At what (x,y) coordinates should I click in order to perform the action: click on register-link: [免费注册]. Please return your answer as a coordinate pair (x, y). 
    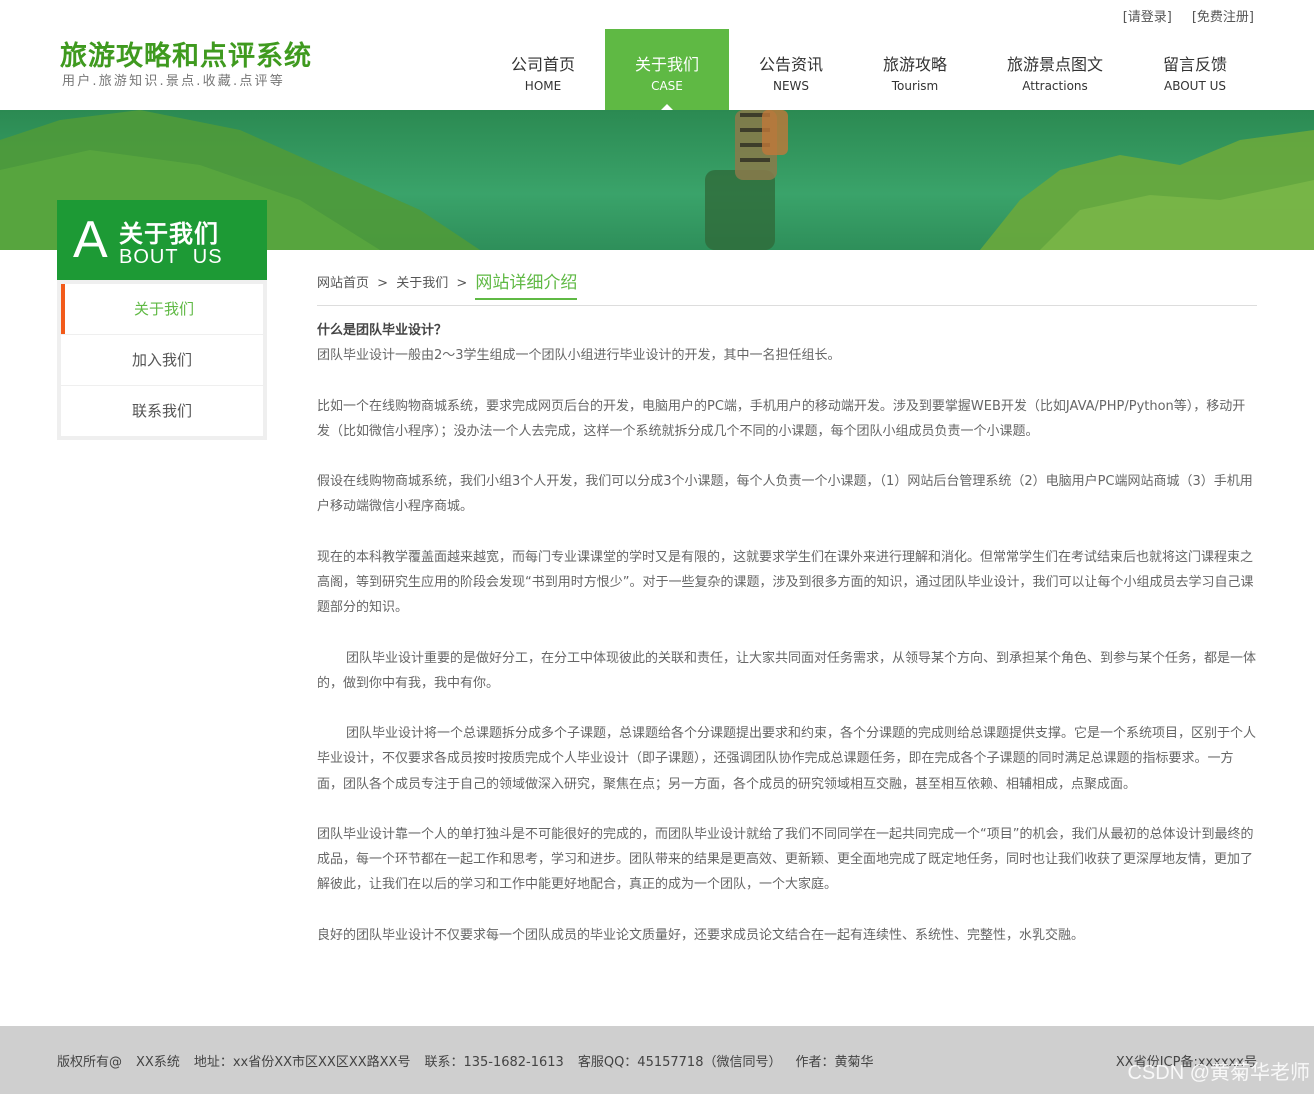
    Looking at the image, I should click on (1223, 15).